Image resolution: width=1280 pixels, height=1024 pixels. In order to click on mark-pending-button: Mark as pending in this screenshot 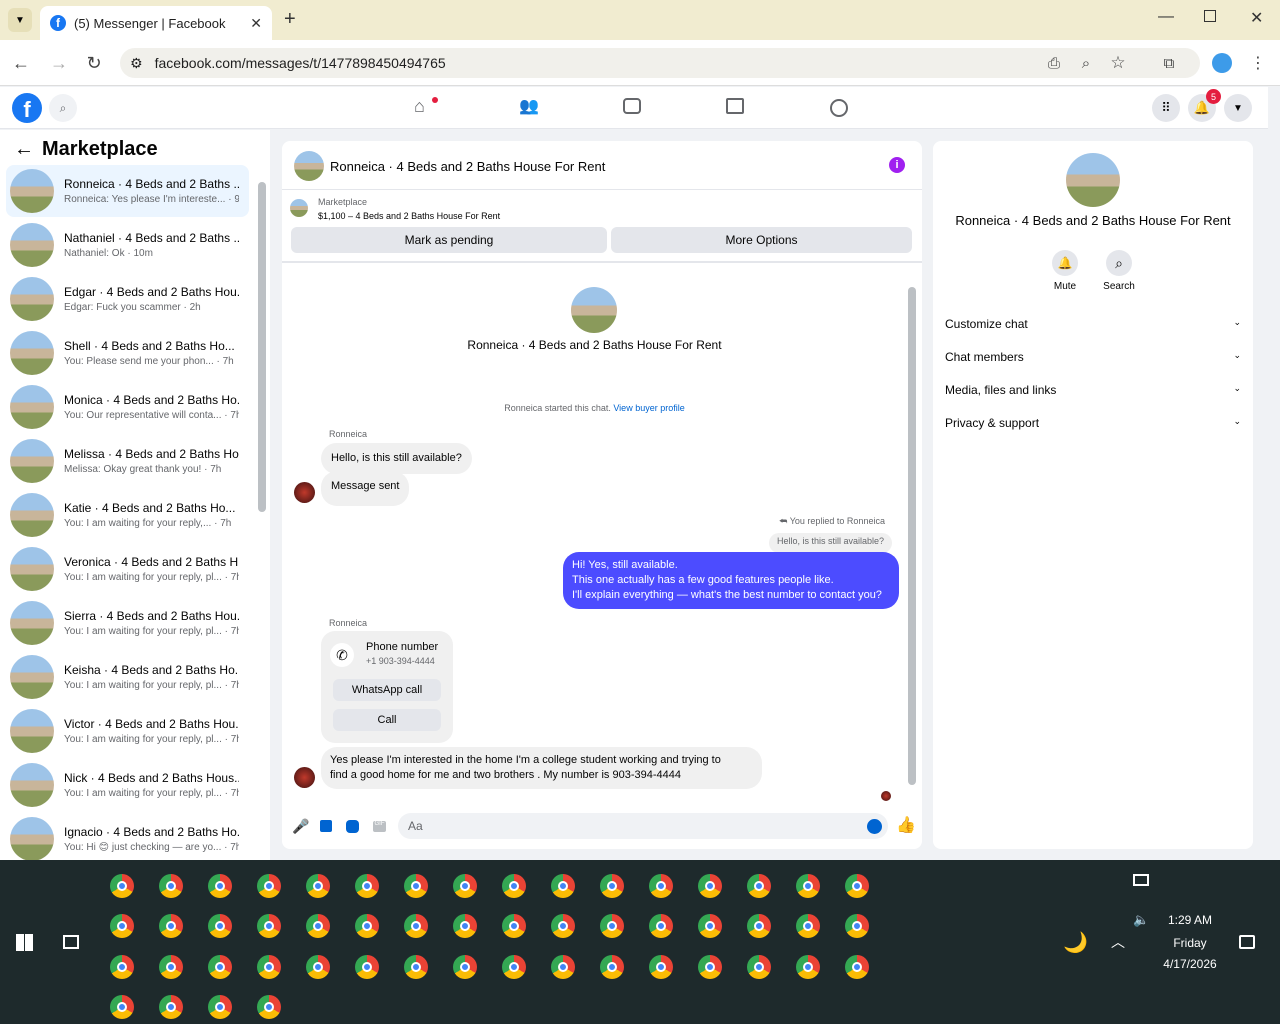, I will do `click(449, 240)`.